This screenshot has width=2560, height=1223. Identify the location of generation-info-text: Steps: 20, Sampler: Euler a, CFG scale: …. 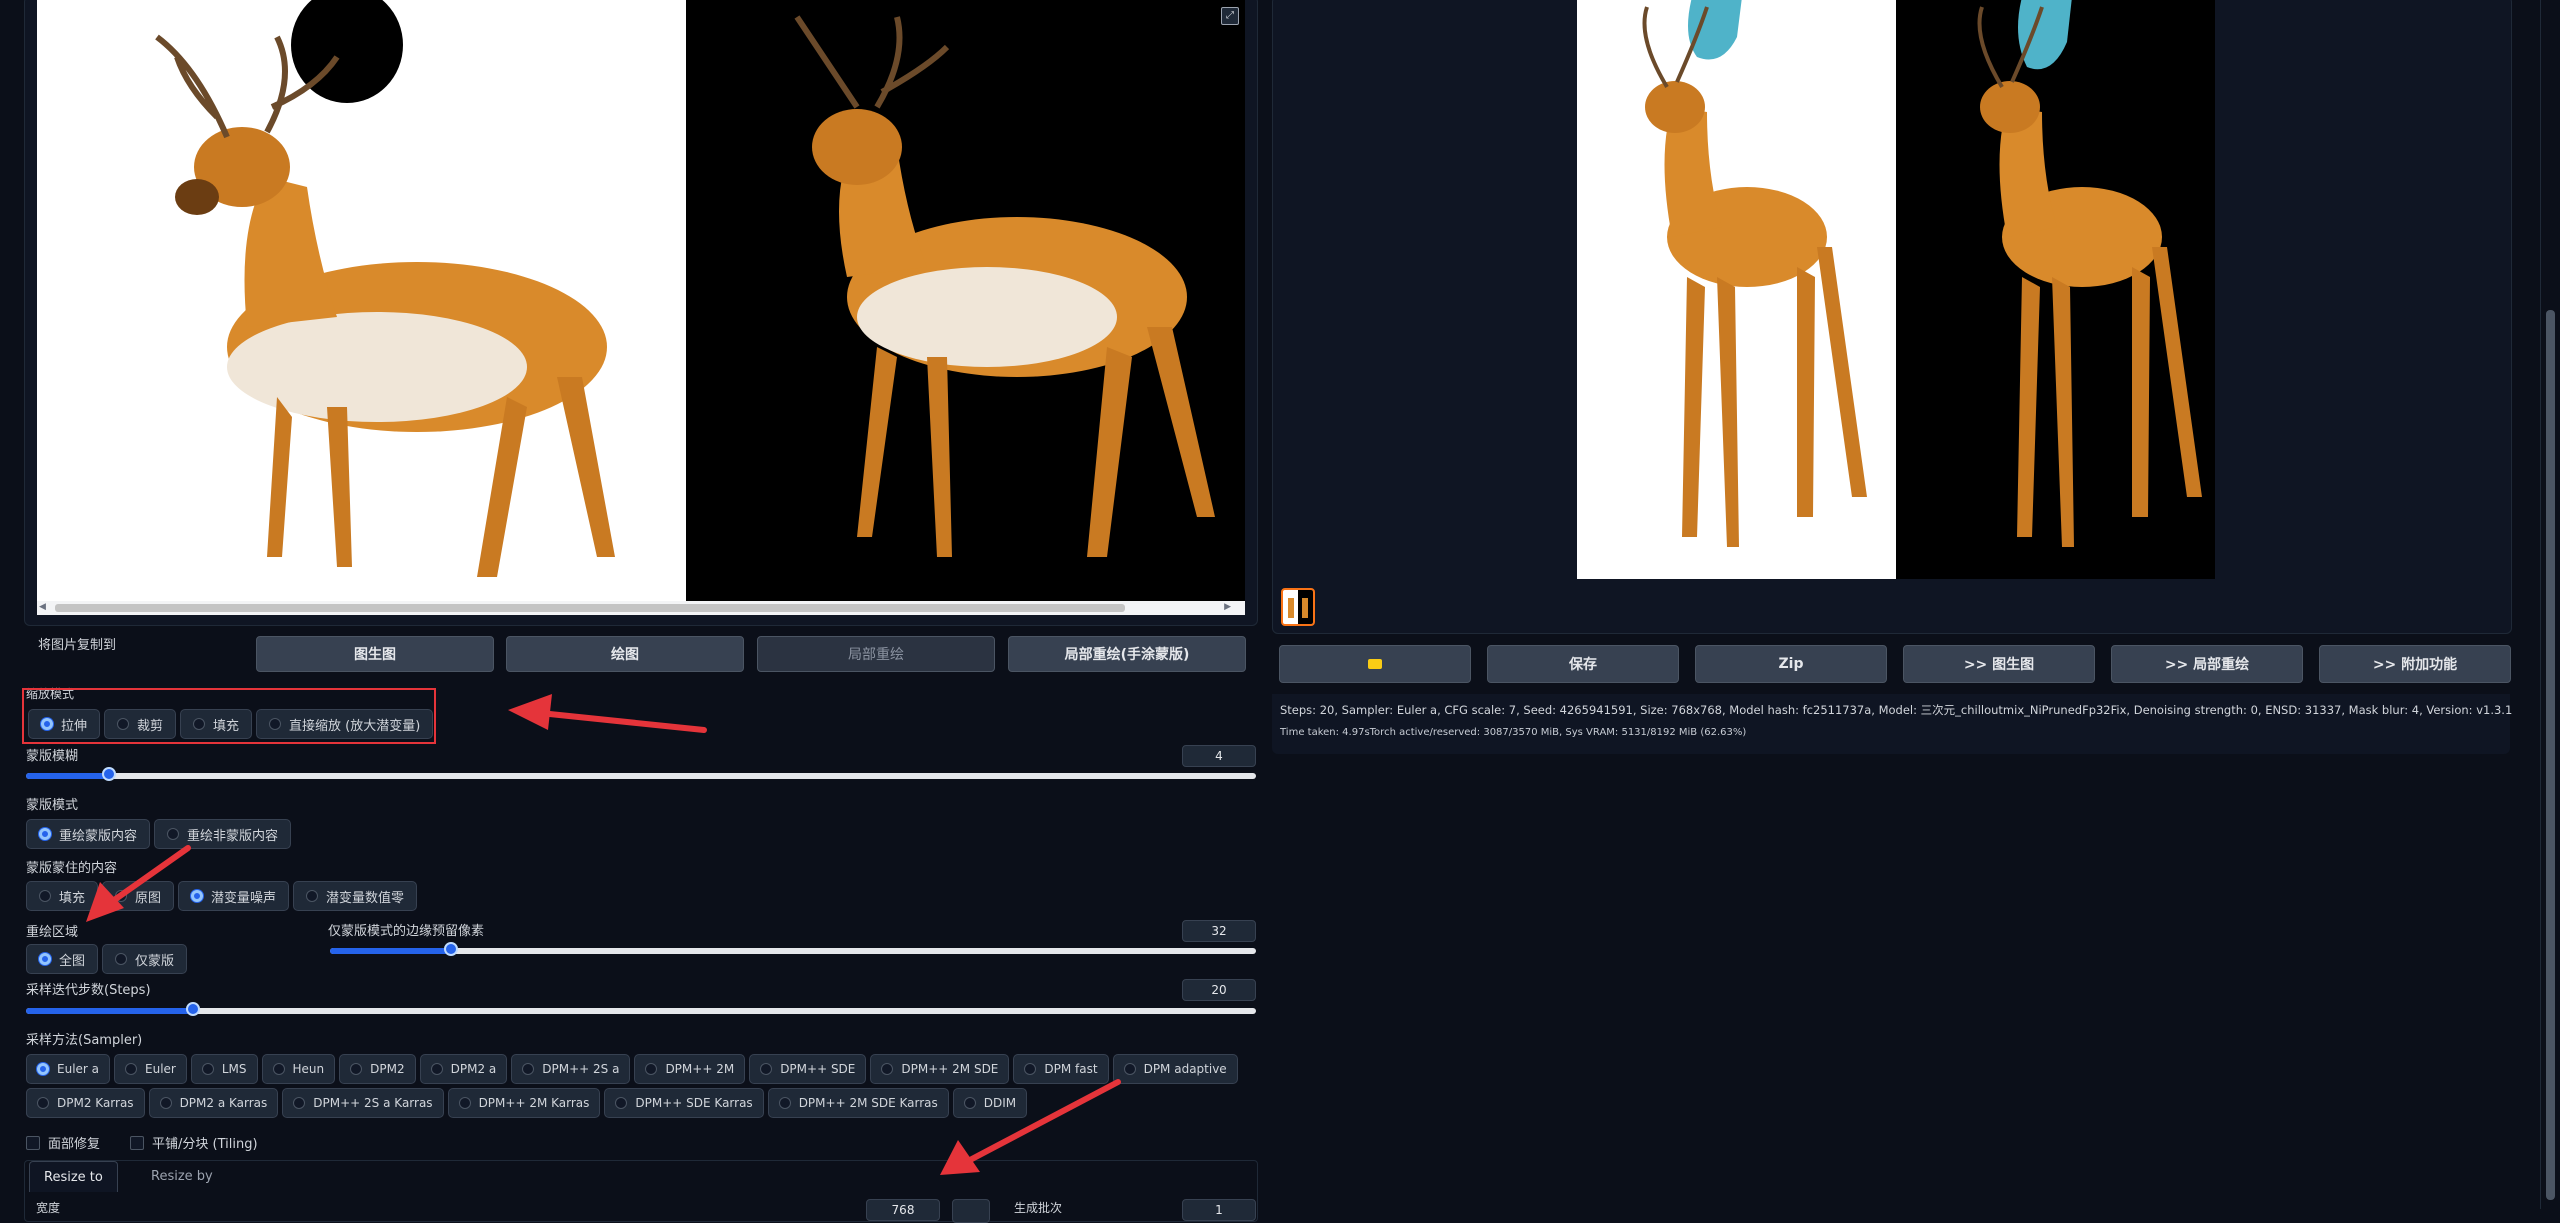
(1896, 710).